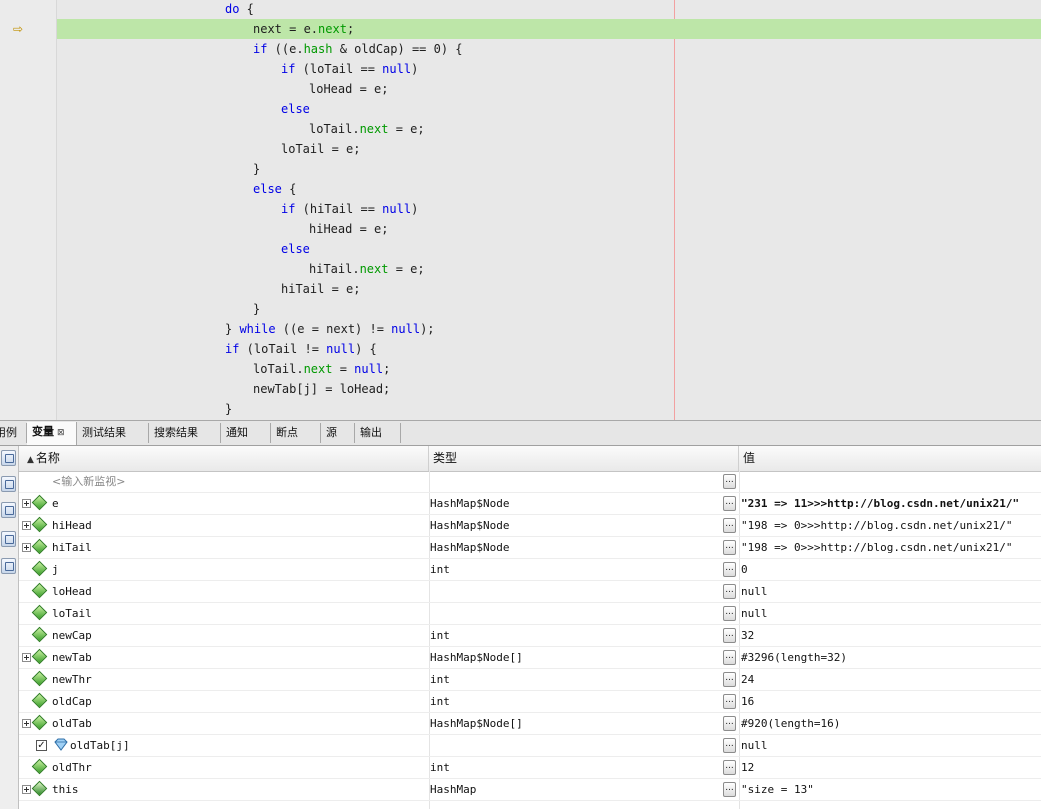  Describe the element at coordinates (549, 49) in the screenshot. I see `code-line: if ((e.hash & oldCap) == 0) {` at that location.